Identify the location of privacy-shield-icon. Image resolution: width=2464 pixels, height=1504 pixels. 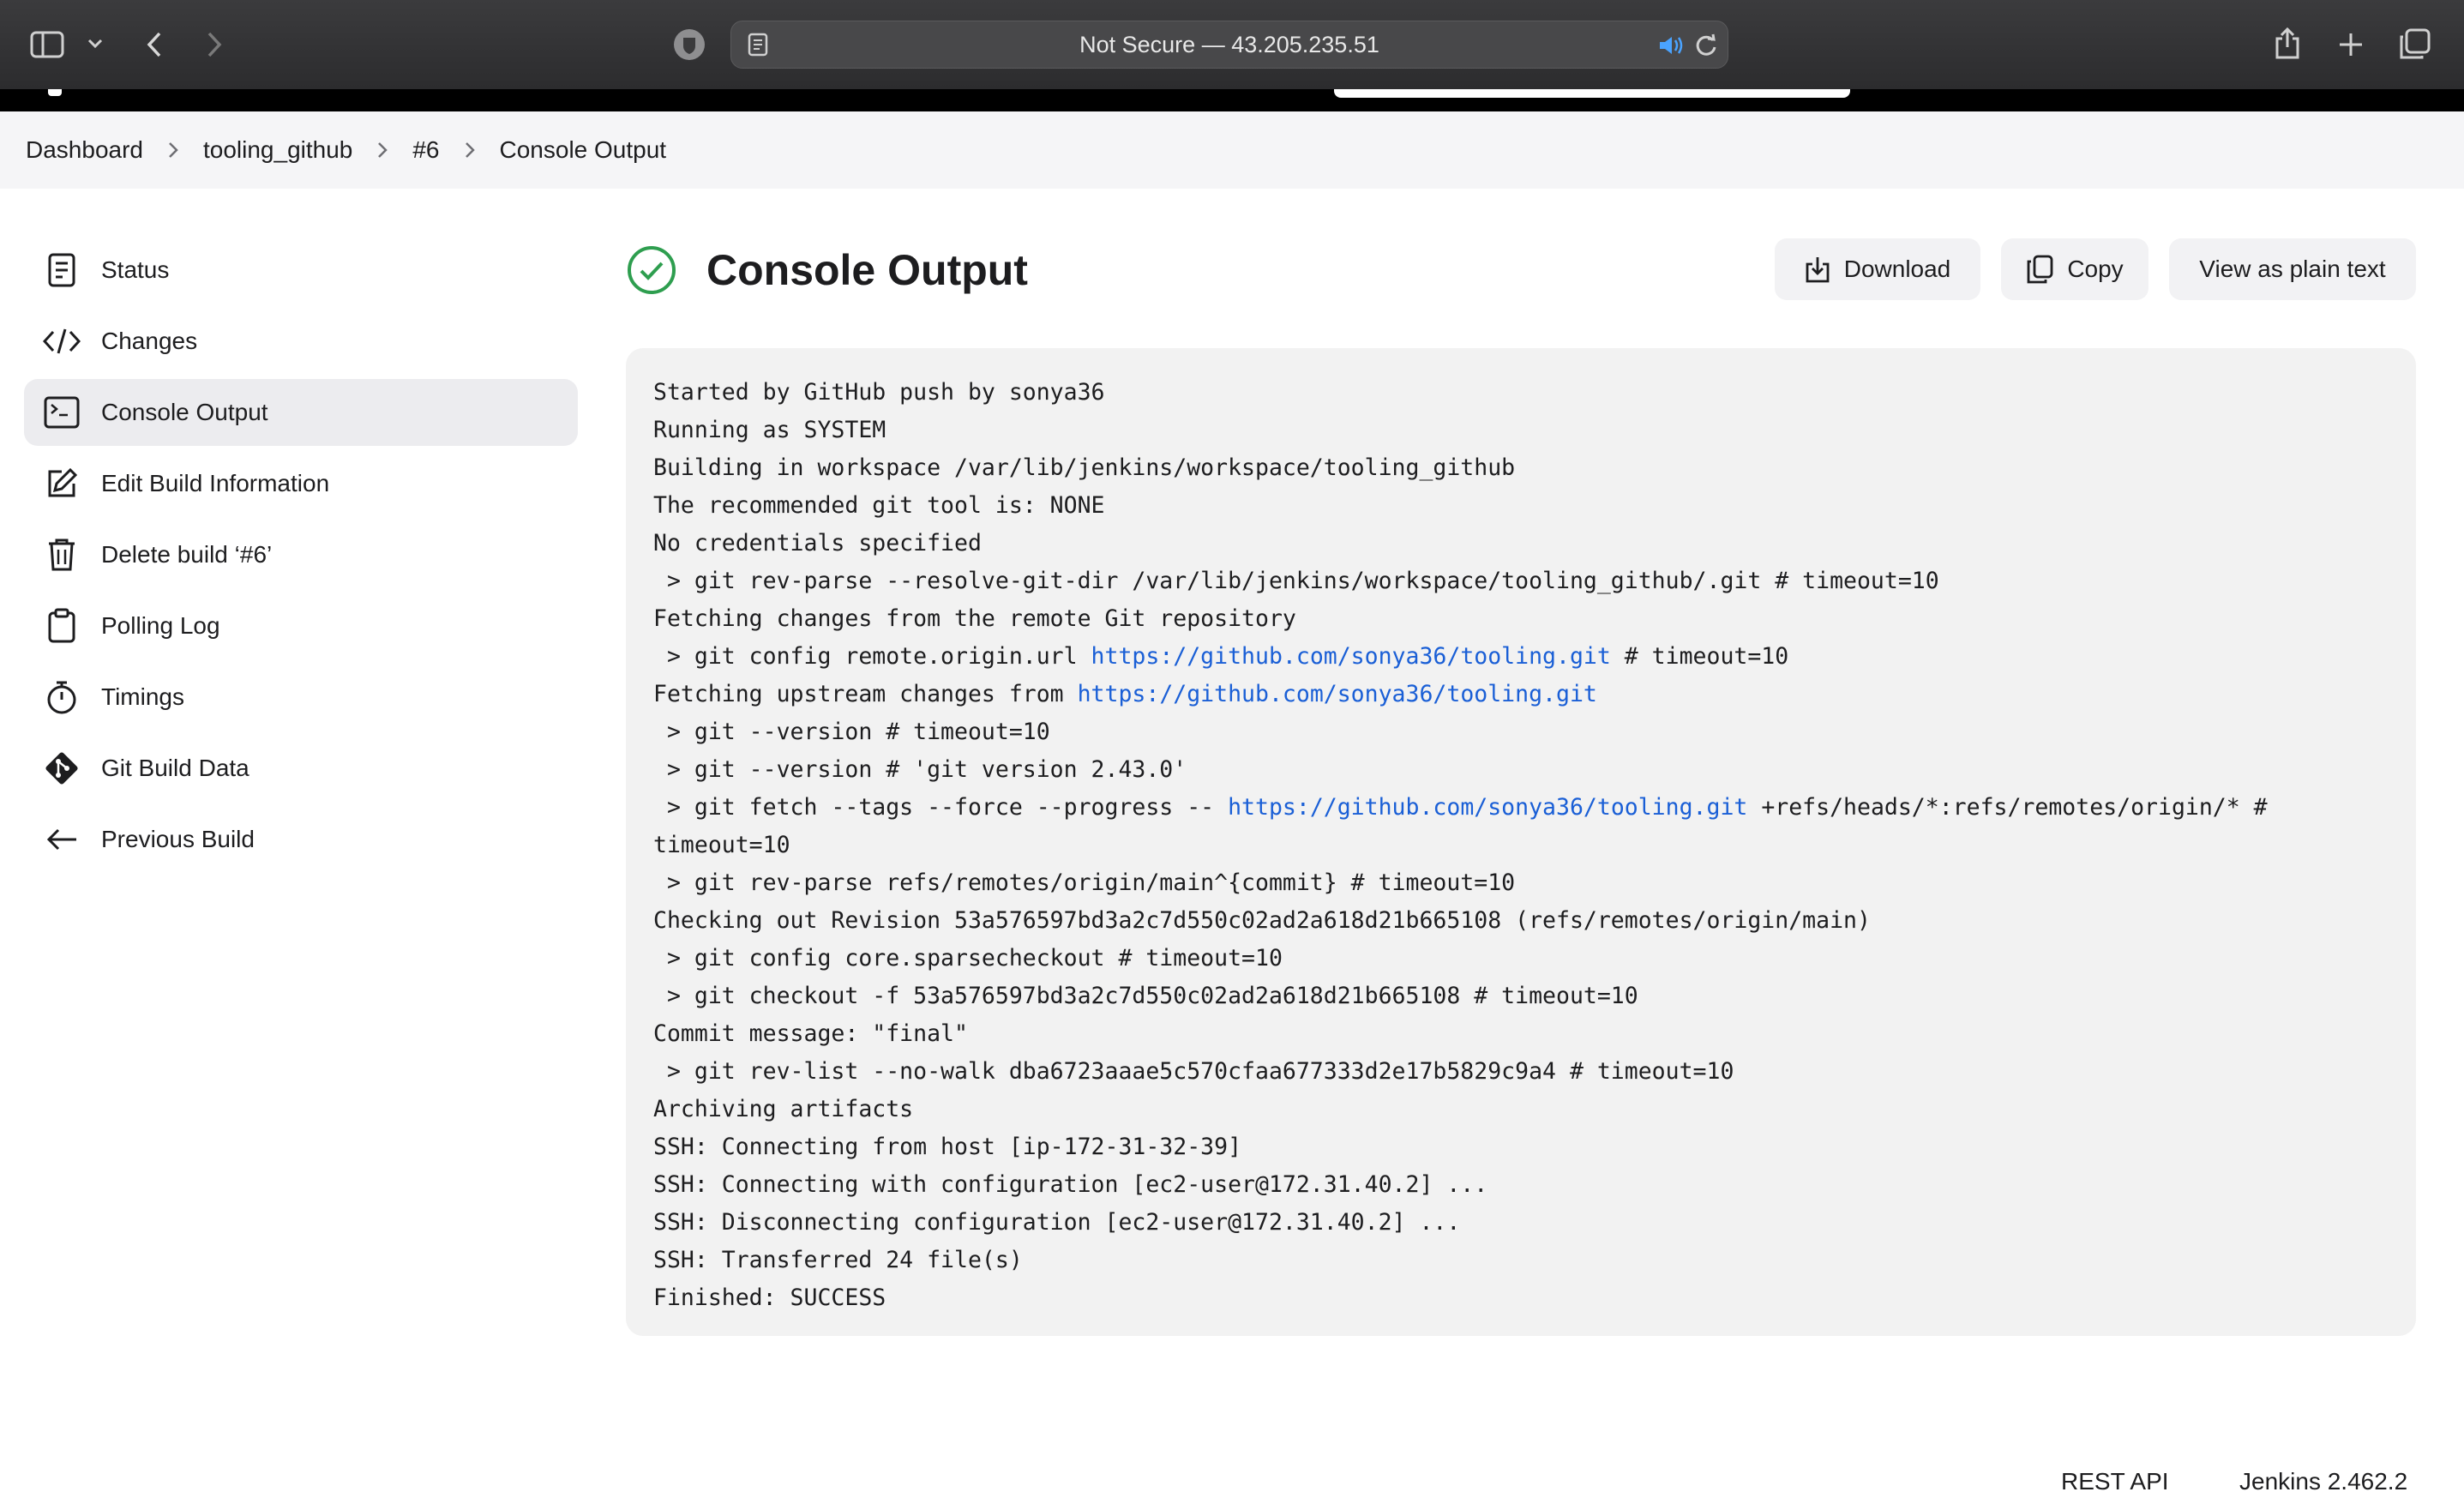
(689, 45).